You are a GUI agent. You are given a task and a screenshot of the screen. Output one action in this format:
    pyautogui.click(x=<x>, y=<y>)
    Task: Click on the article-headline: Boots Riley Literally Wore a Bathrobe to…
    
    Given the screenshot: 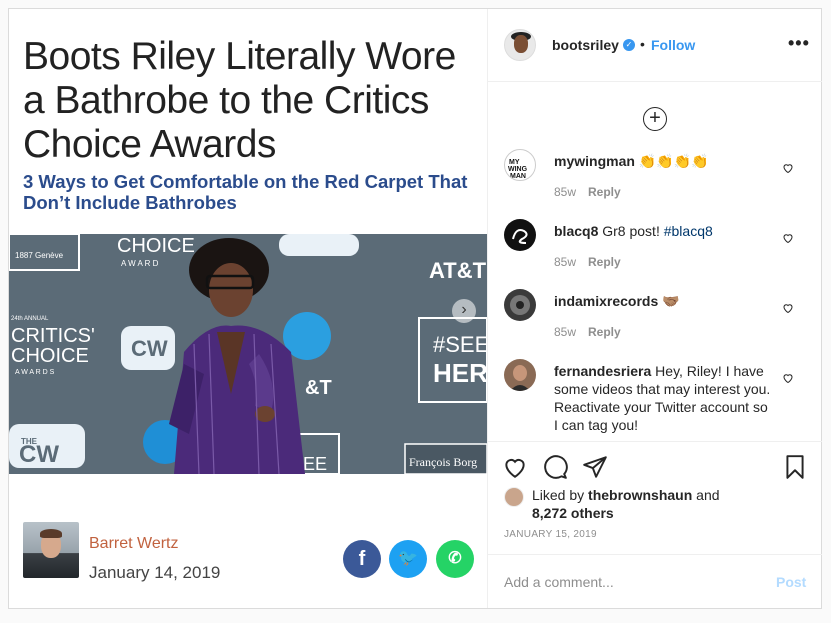 What is the action you would take?
    pyautogui.click(x=239, y=100)
    